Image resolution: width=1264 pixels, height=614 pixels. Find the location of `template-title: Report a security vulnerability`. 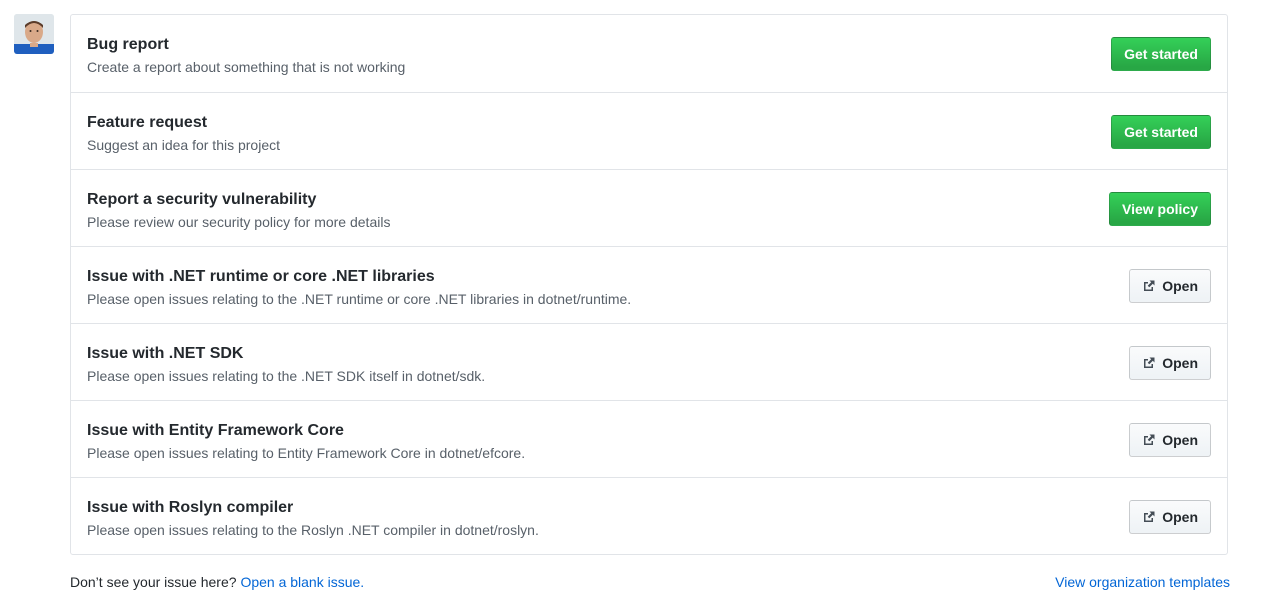

template-title: Report a security vulnerability is located at coordinates (202, 199).